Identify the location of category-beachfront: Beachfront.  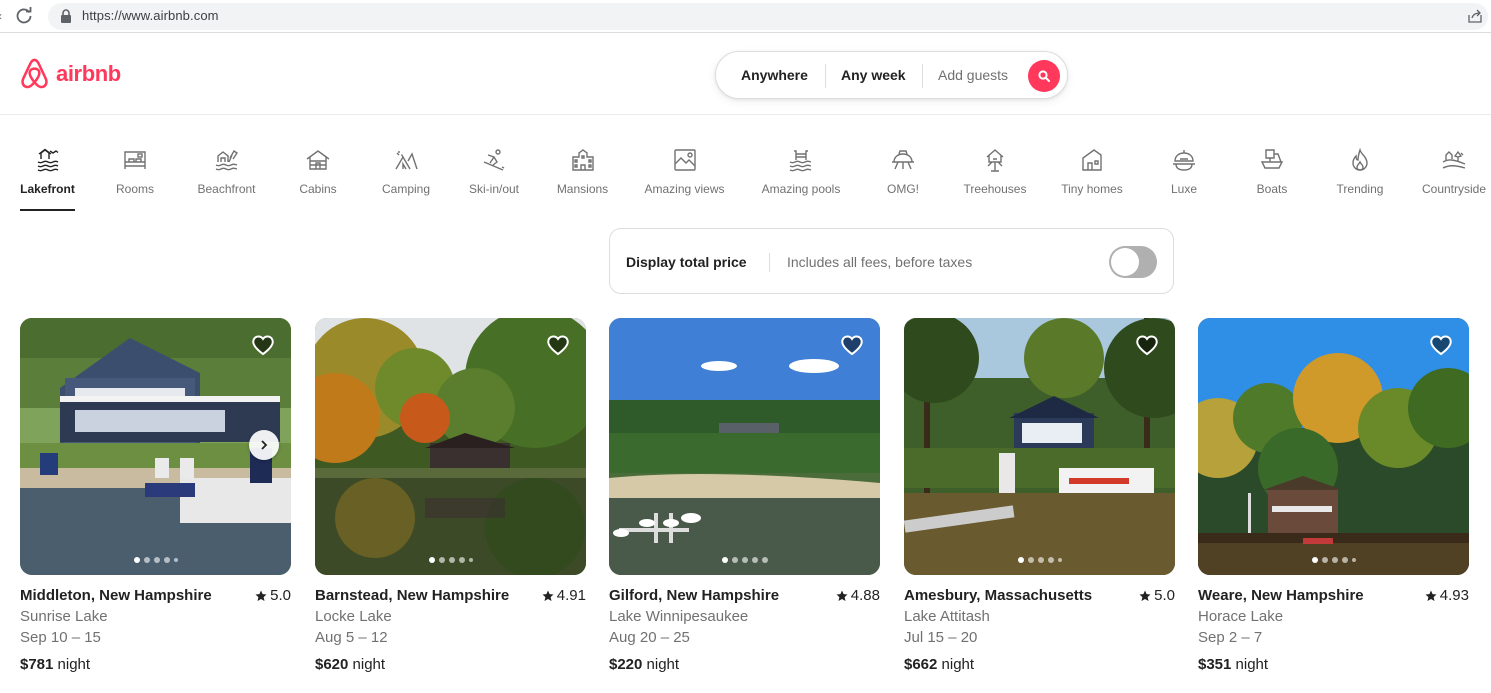
(226, 180).